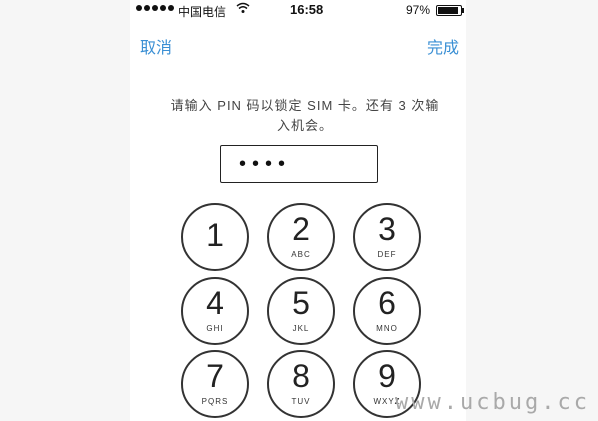  Describe the element at coordinates (387, 376) in the screenshot. I see `key-9-digit: 9` at that location.